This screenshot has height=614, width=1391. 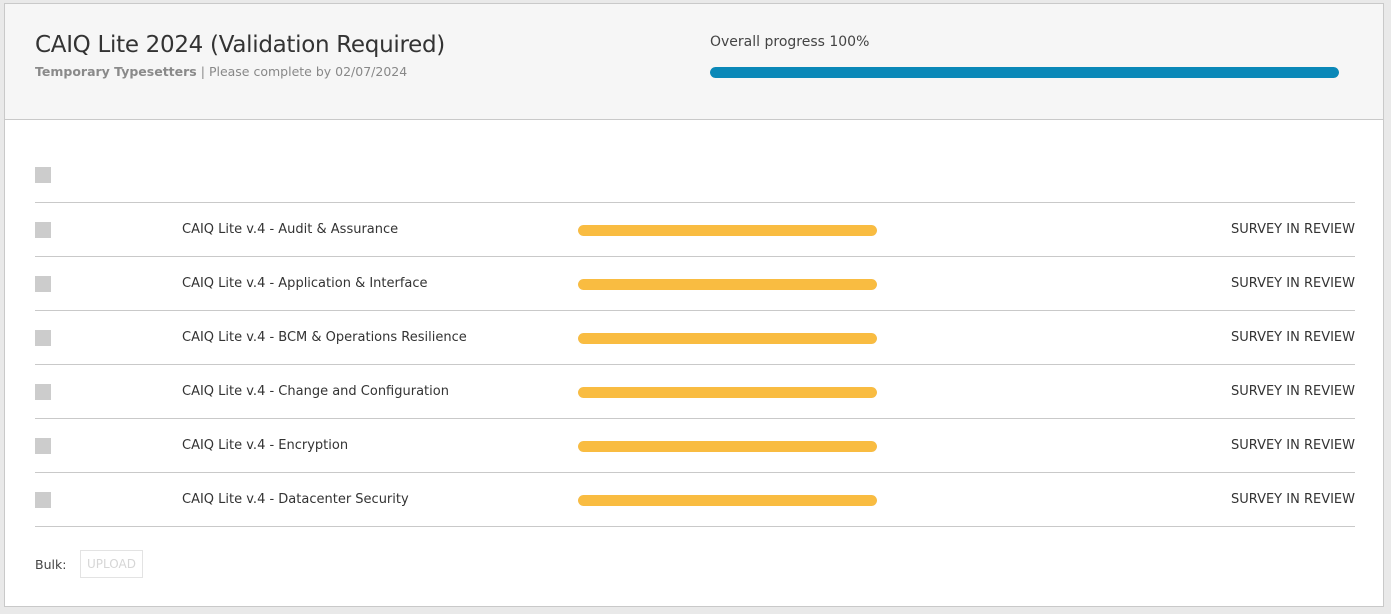 I want to click on survey-name: CAIQ Lite v.4 - Application & Interface, so click(x=305, y=283).